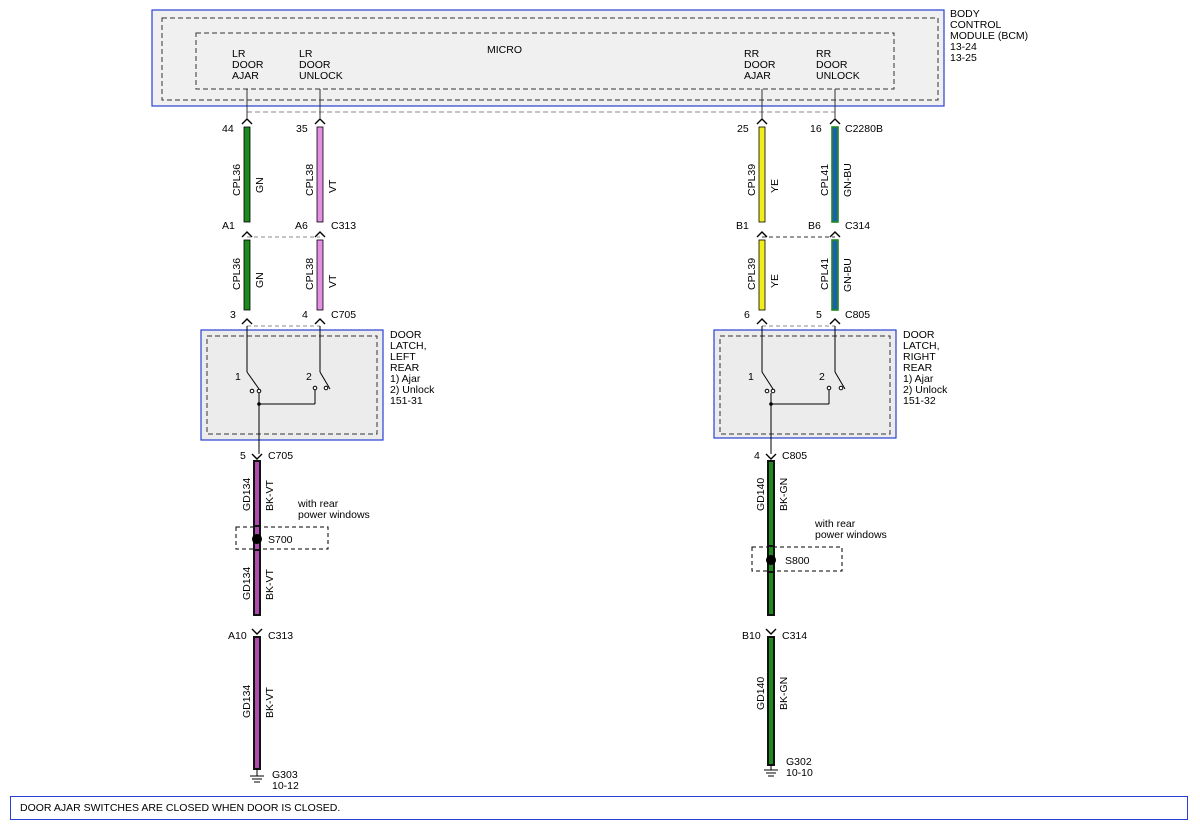 The width and height of the screenshot is (1200, 833). Describe the element at coordinates (816, 129) in the screenshot. I see `svg-text: 16` at that location.